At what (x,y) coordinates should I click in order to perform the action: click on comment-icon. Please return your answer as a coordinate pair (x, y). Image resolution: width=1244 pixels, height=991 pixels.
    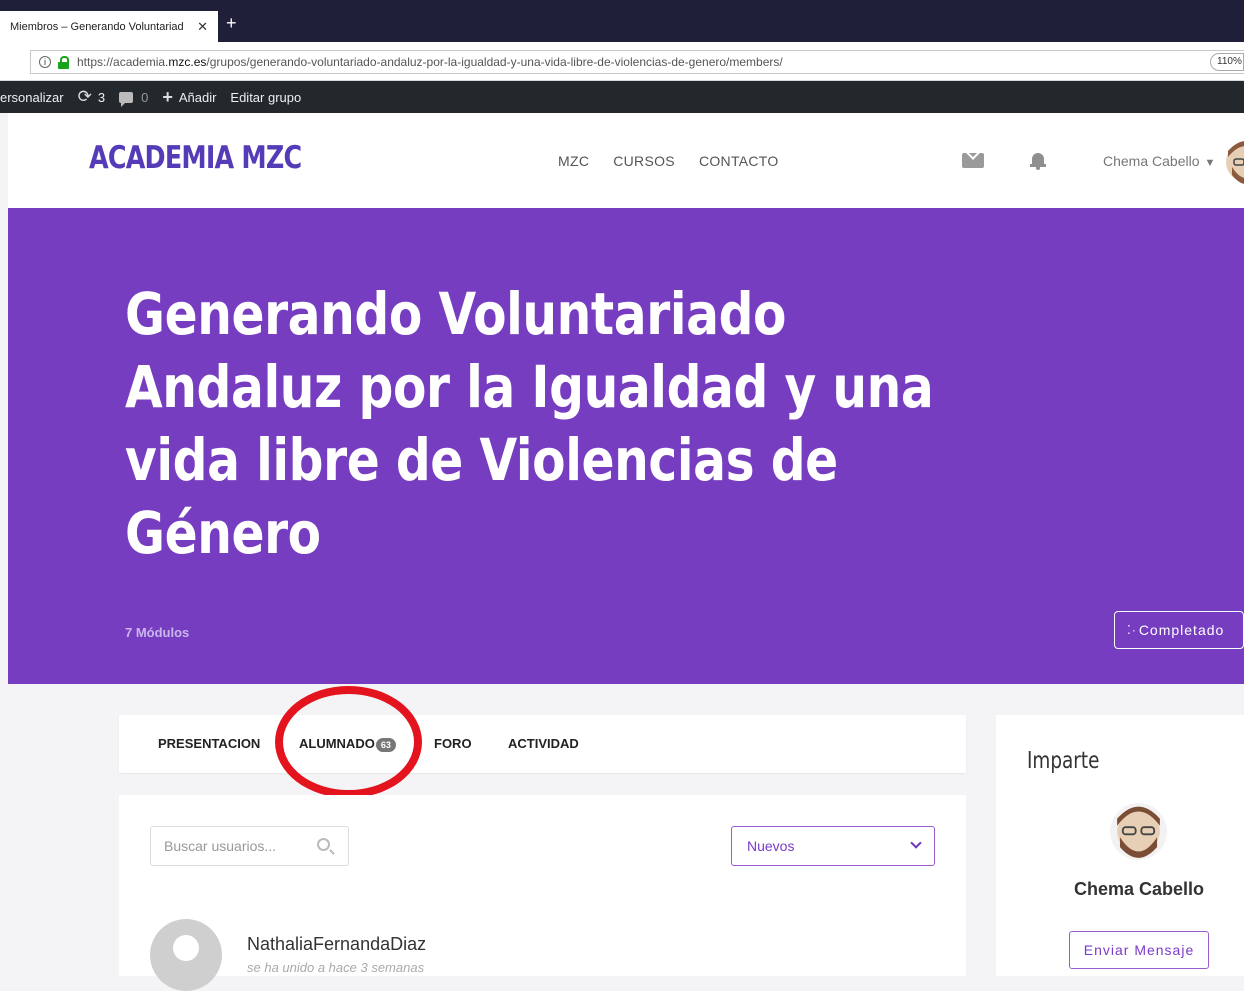
    Looking at the image, I should click on (126, 99).